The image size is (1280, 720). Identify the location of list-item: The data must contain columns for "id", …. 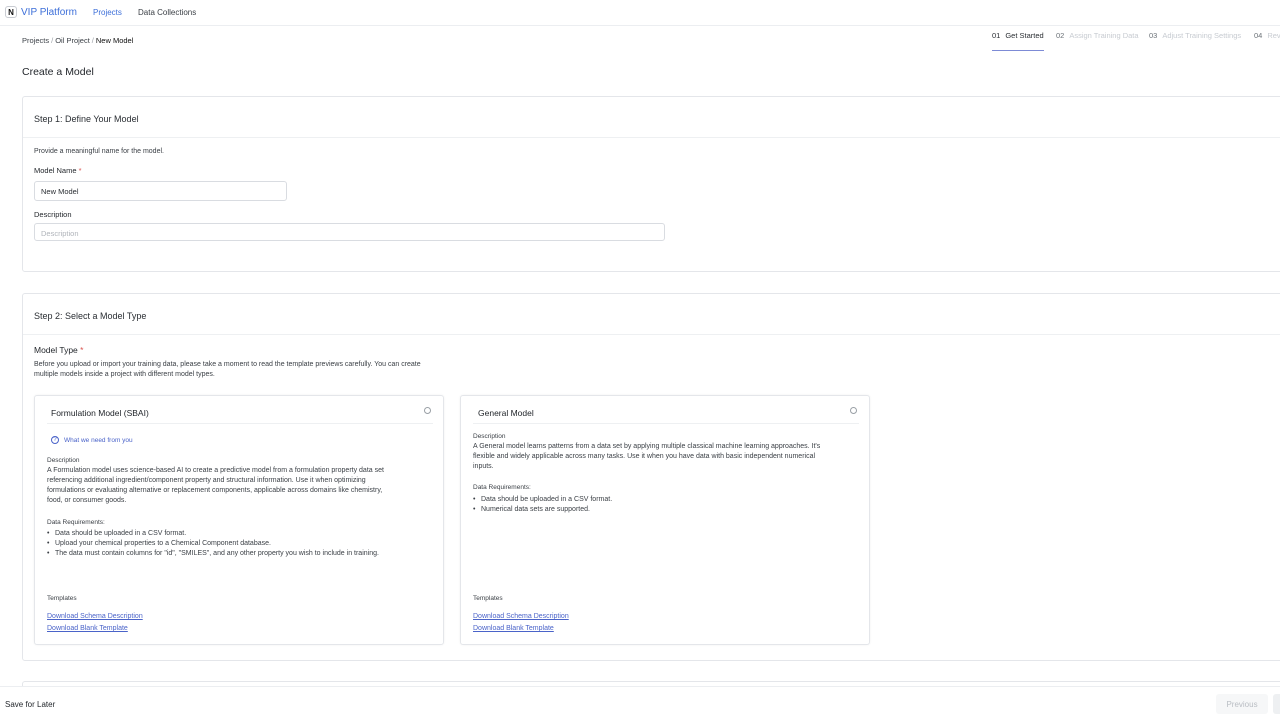
(243, 554).